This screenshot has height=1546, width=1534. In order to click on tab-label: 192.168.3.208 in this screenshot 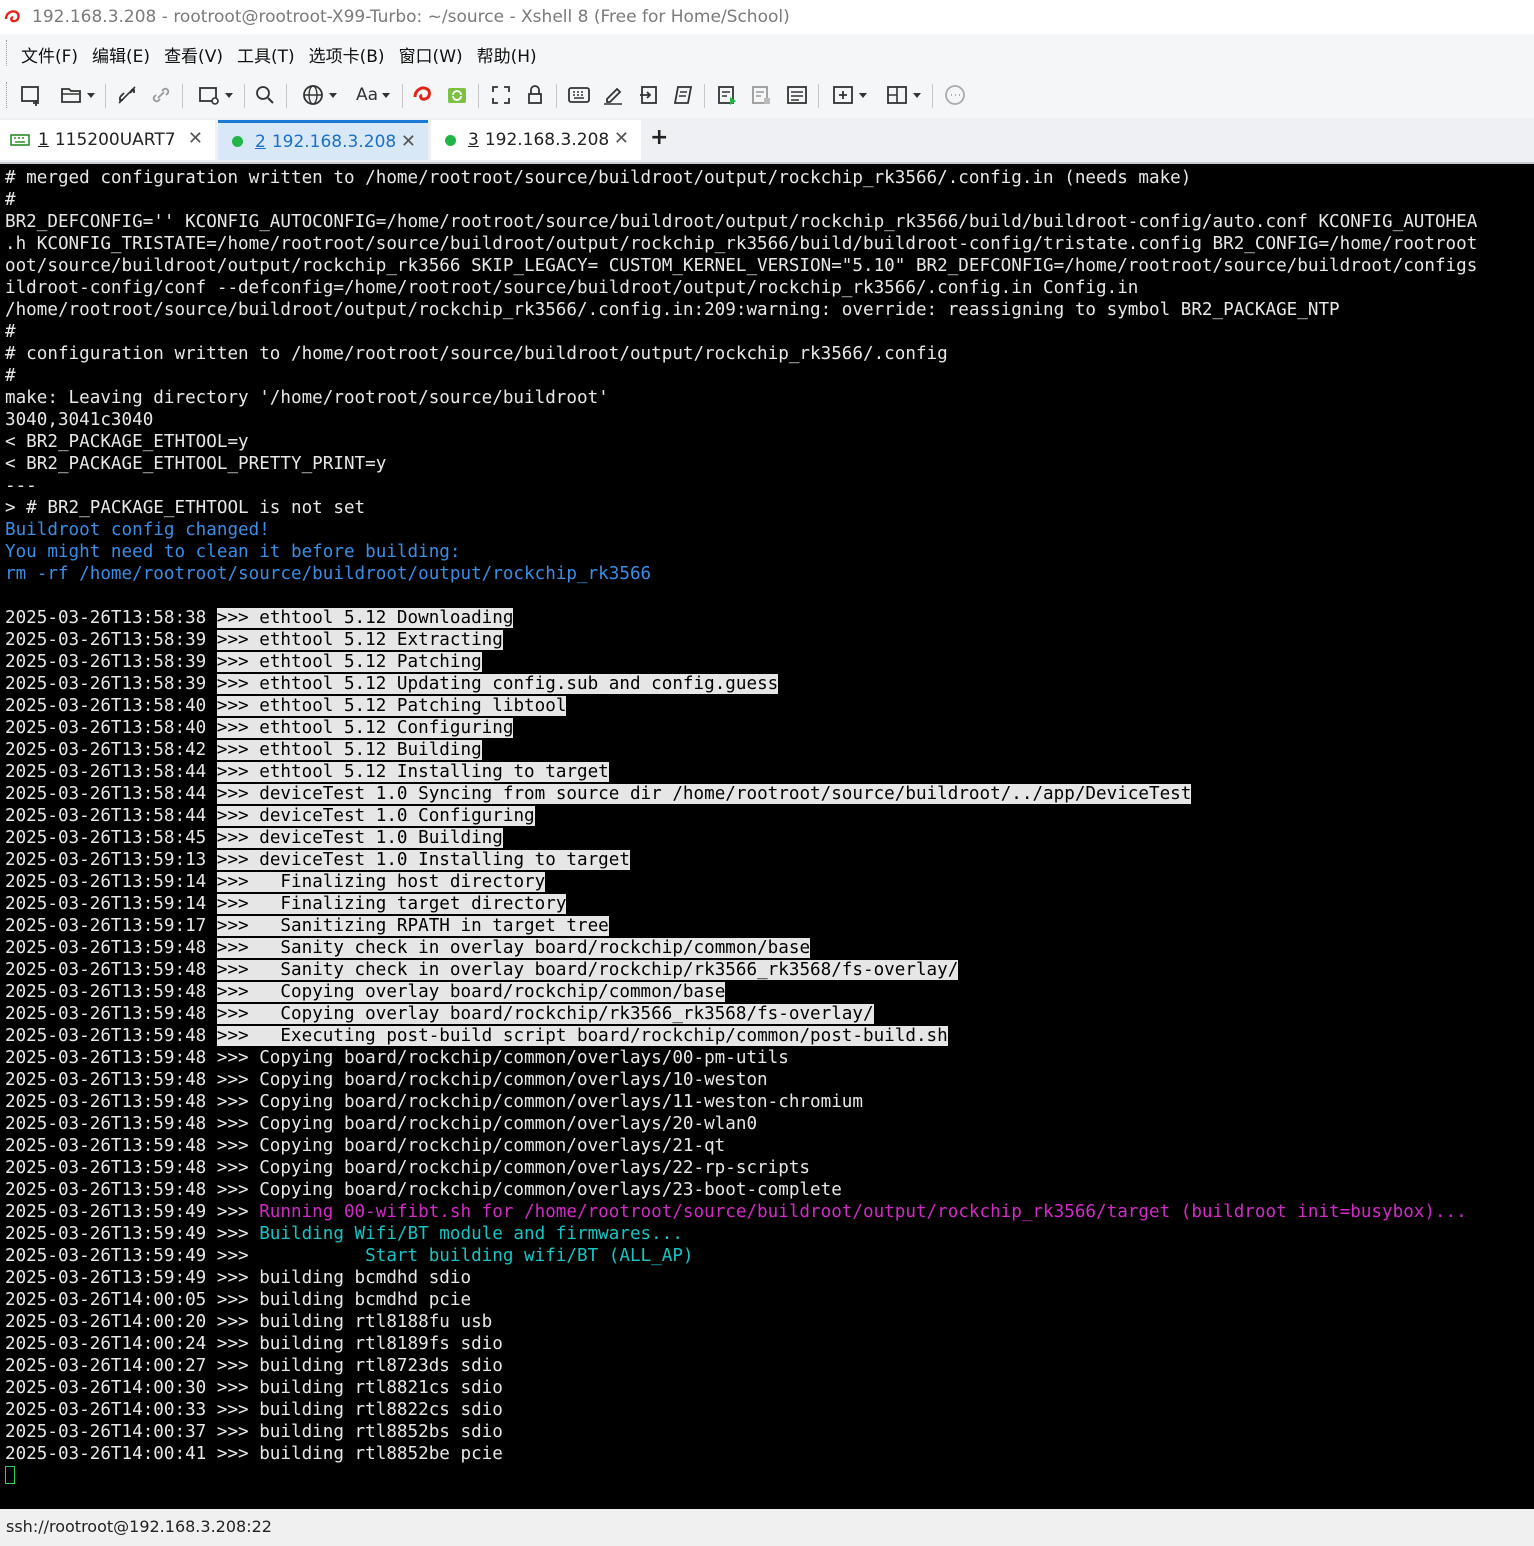, I will do `click(334, 141)`.